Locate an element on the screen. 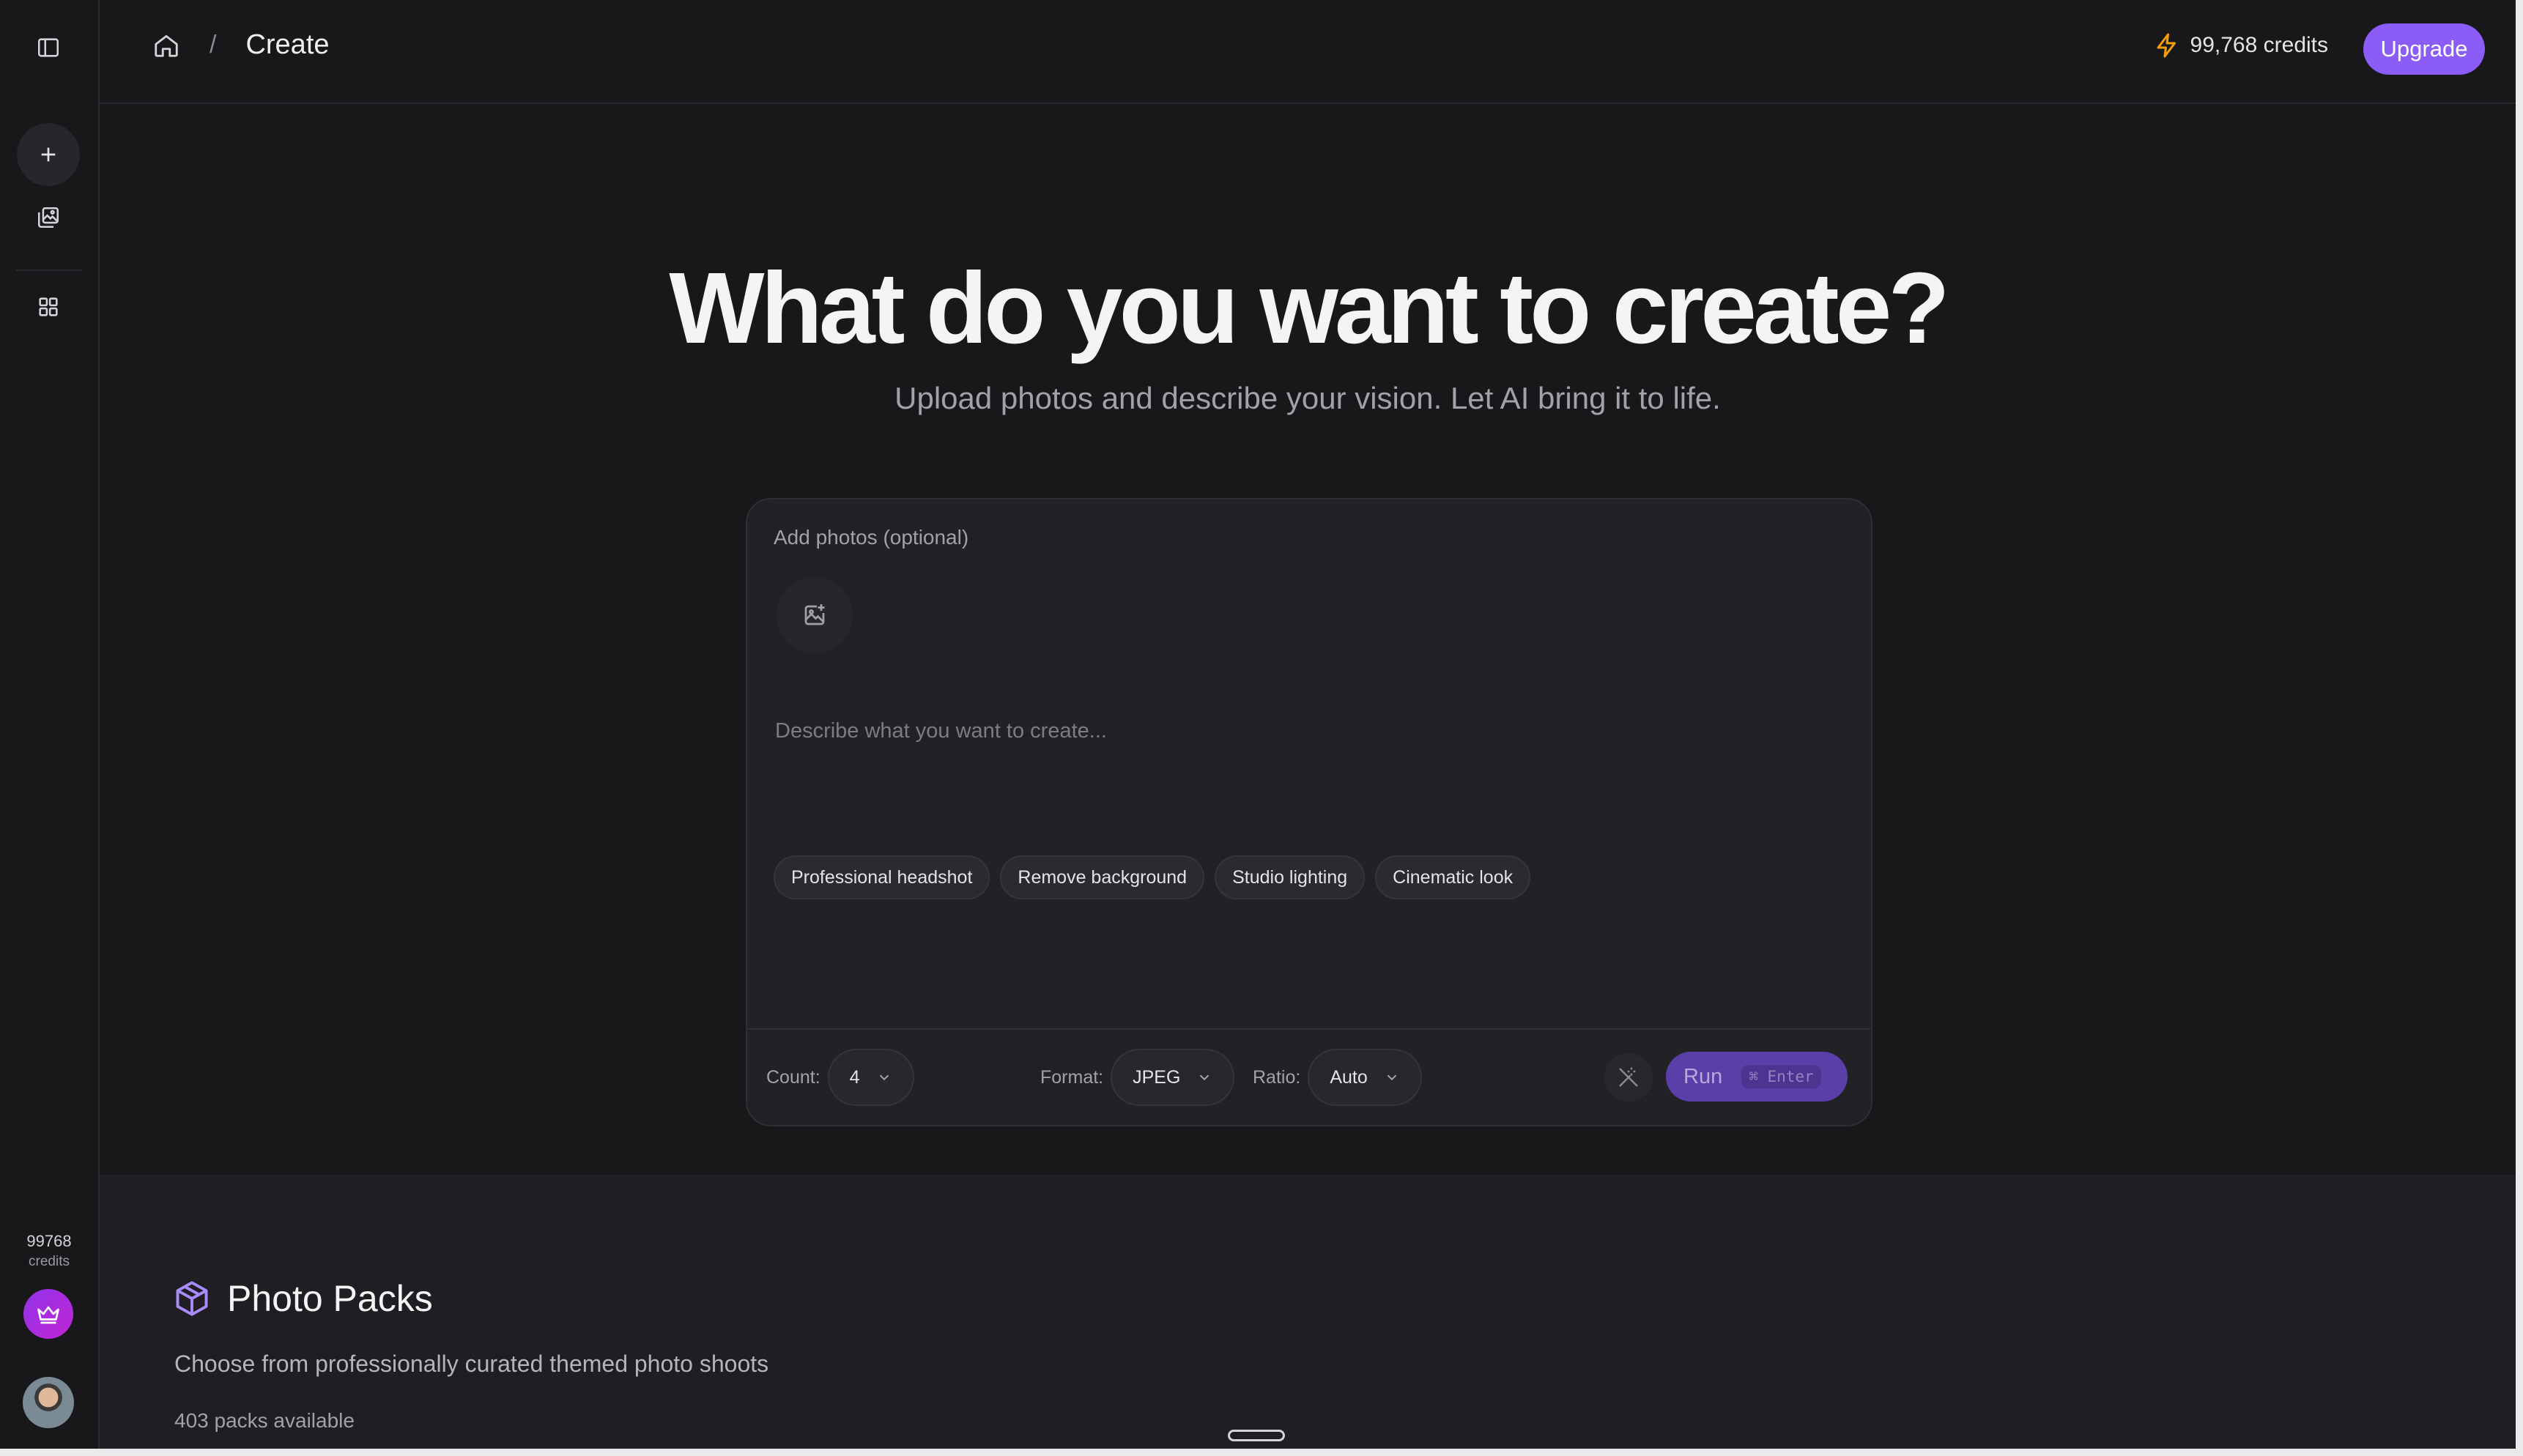  ratio-option: Ratio: Auto is located at coordinates (1338, 1077).